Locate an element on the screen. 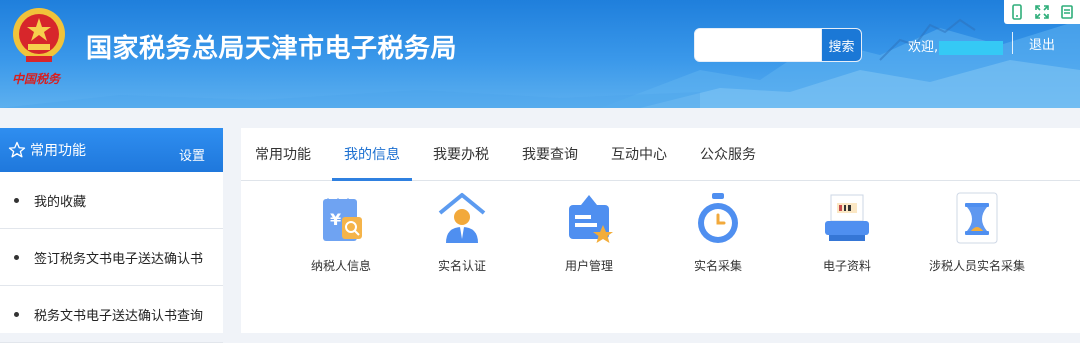 This screenshot has width=1080, height=343. brand-signature: 中国税务 is located at coordinates (36, 79).